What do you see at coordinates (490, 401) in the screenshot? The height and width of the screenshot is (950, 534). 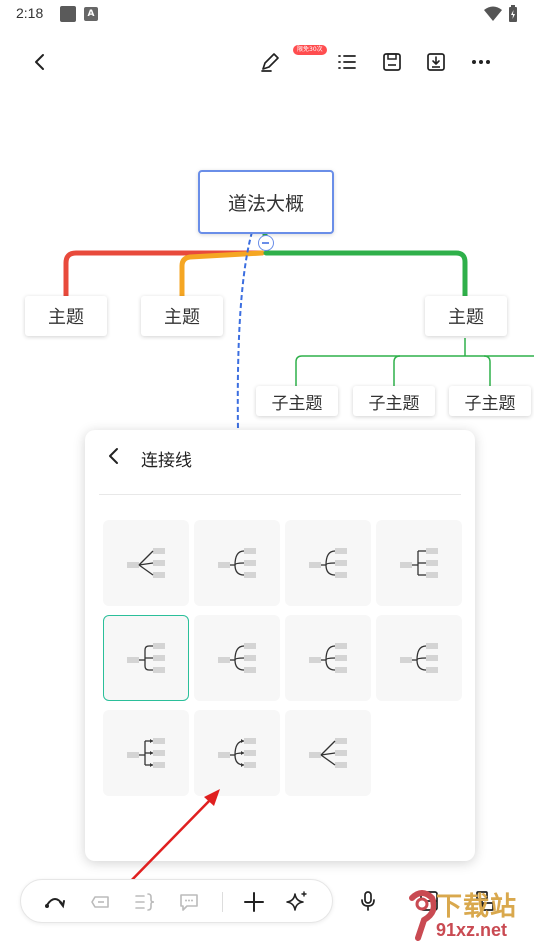 I see `subtopic-node-3: 子主题` at bounding box center [490, 401].